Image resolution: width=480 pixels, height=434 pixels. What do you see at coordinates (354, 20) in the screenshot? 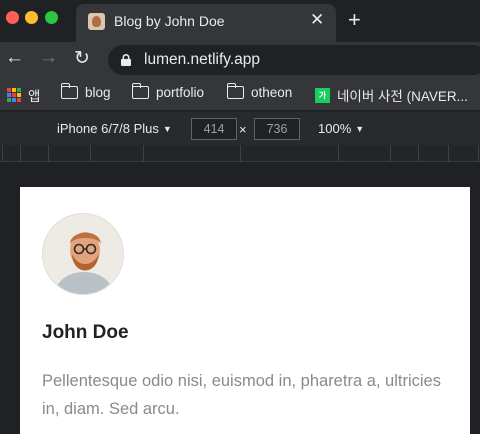
I see `plus-icon: +` at bounding box center [354, 20].